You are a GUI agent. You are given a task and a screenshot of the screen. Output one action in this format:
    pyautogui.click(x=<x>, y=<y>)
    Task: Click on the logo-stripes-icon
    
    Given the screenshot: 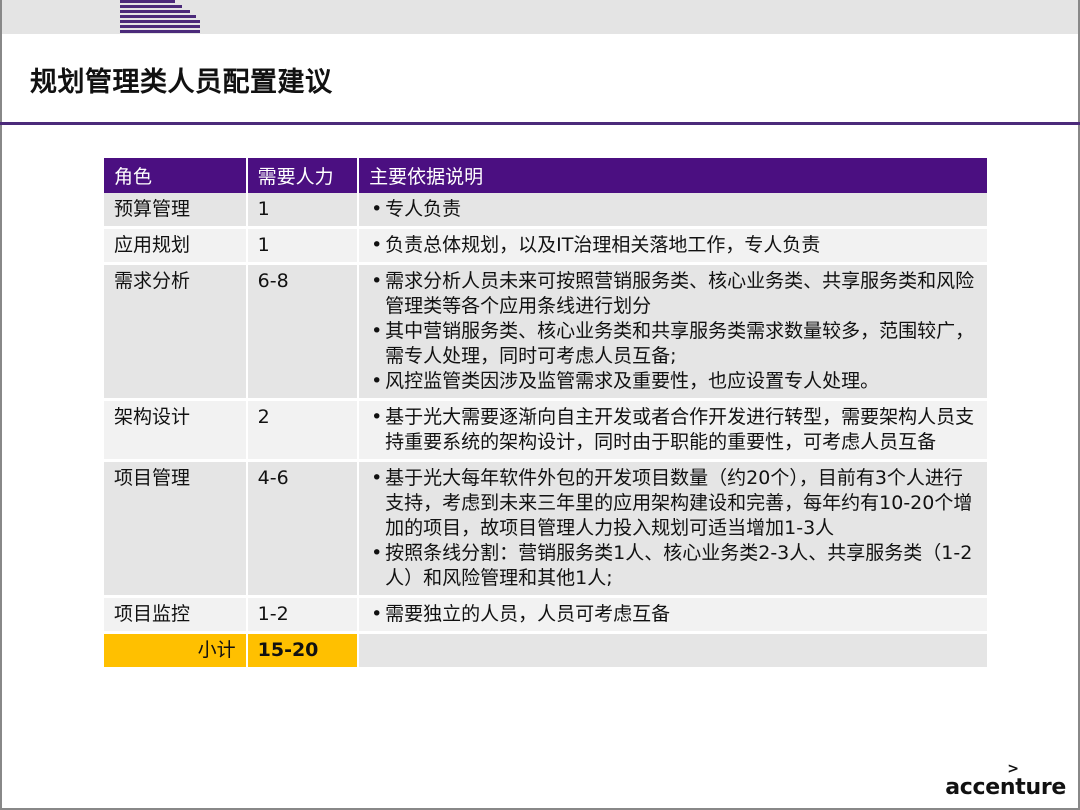 What is the action you would take?
    pyautogui.click(x=160, y=16)
    